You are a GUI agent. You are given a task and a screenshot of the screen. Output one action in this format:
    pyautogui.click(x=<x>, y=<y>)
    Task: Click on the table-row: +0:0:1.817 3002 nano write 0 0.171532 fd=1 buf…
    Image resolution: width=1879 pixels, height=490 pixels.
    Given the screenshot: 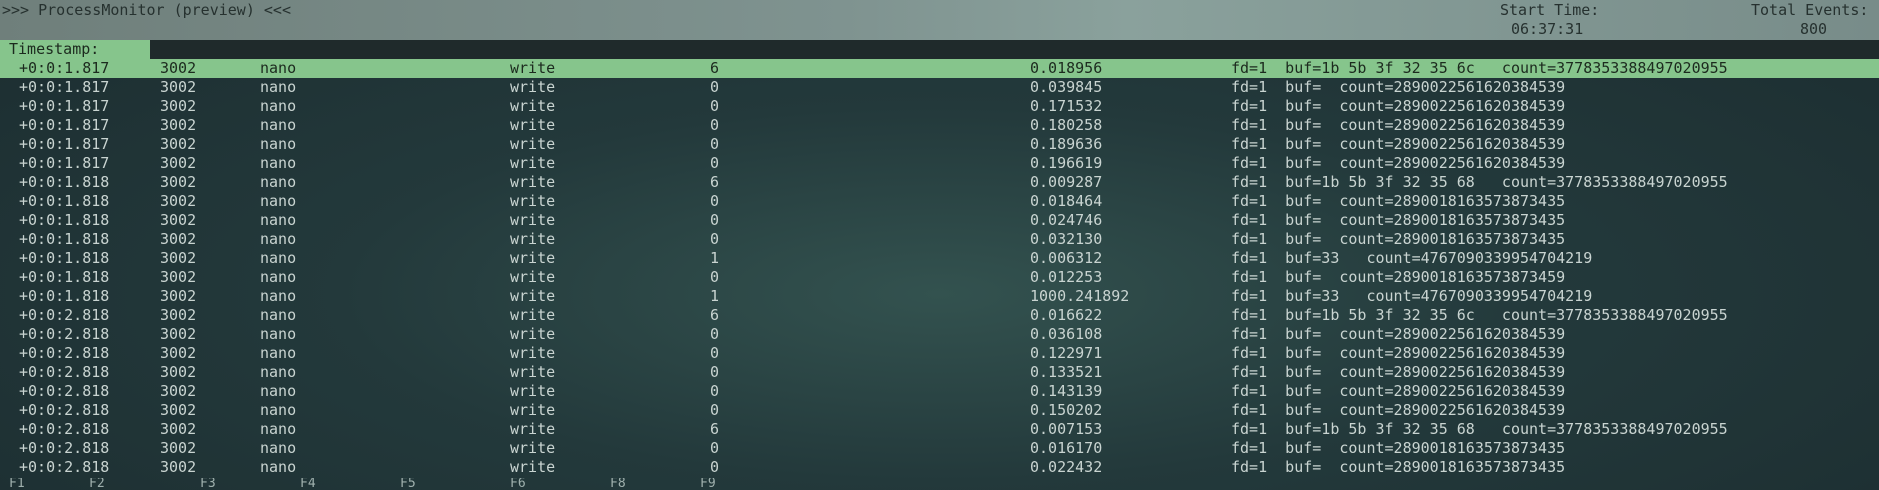 What is the action you would take?
    pyautogui.click(x=939, y=106)
    